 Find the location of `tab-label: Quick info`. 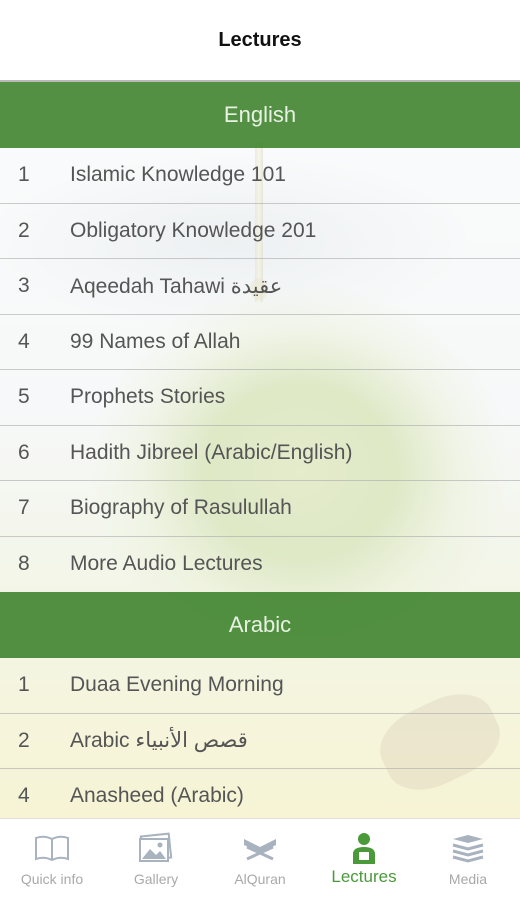

tab-label: Quick info is located at coordinates (52, 879).